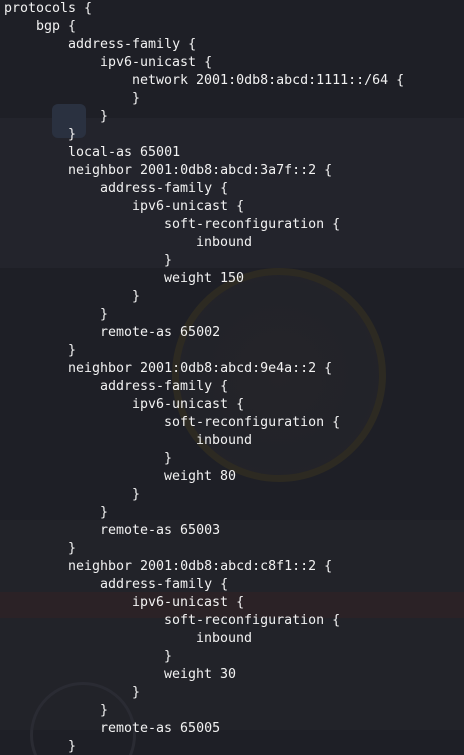 This screenshot has width=464, height=755. What do you see at coordinates (48, 8) in the screenshot?
I see `code-line: protocols {` at bounding box center [48, 8].